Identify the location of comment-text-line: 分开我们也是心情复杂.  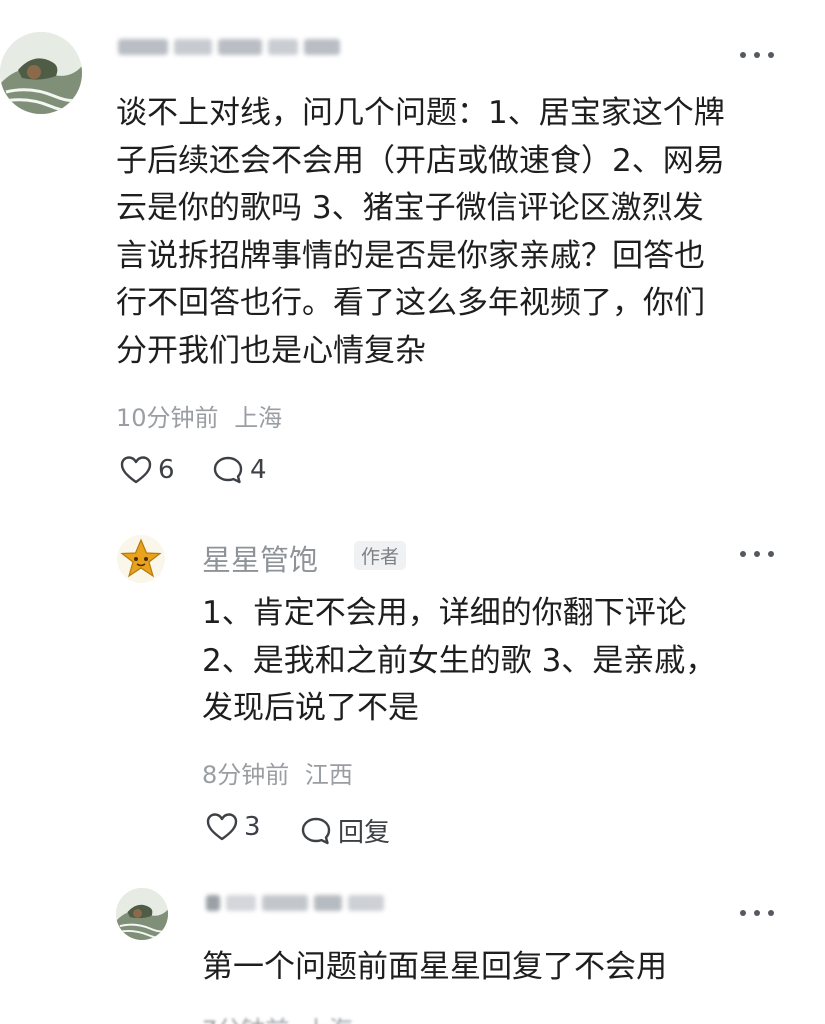
(271, 350).